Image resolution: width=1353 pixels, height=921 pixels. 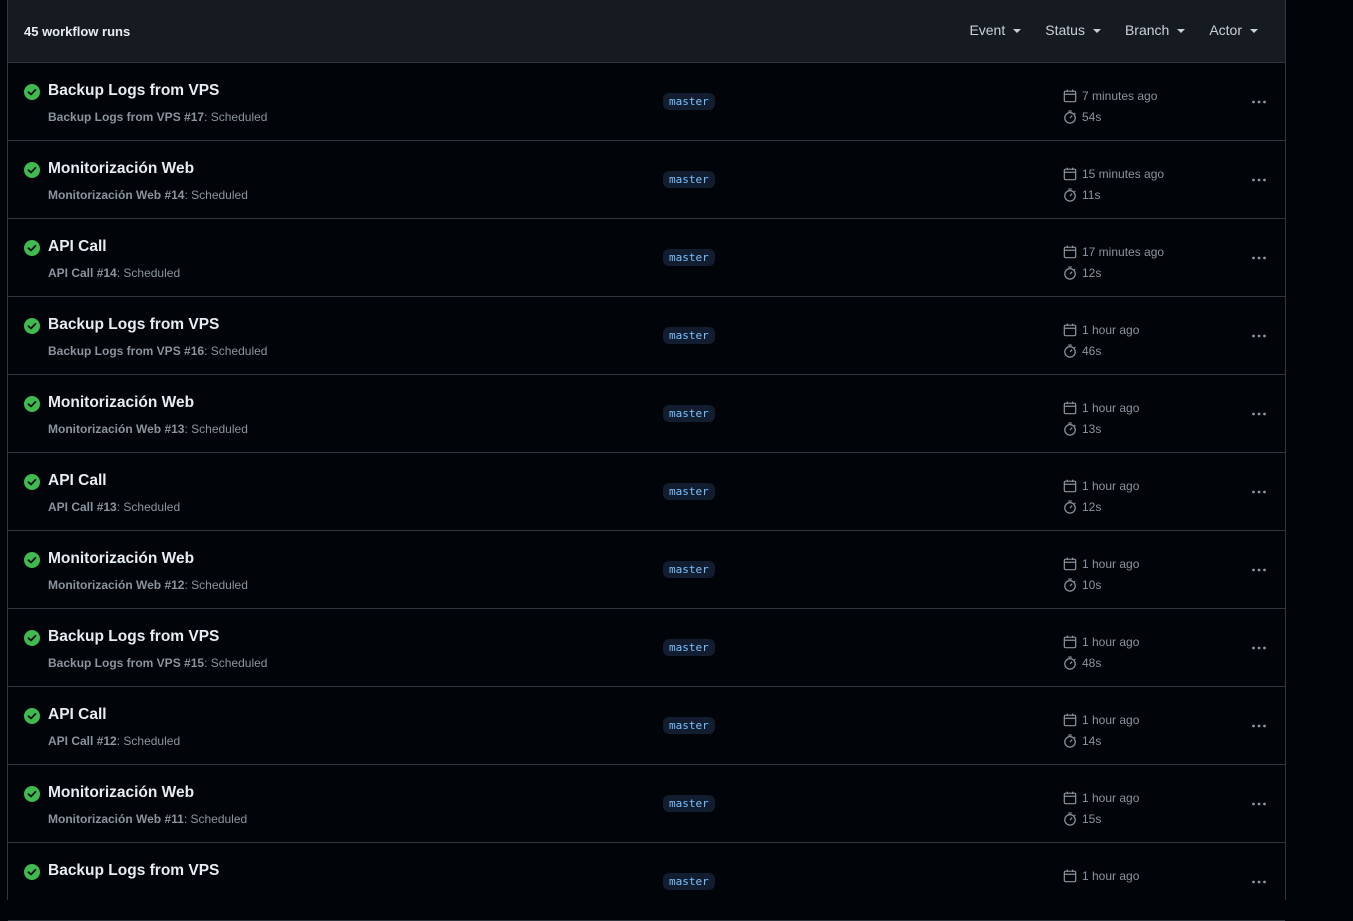 I want to click on run-duration: 13s, so click(x=1092, y=428).